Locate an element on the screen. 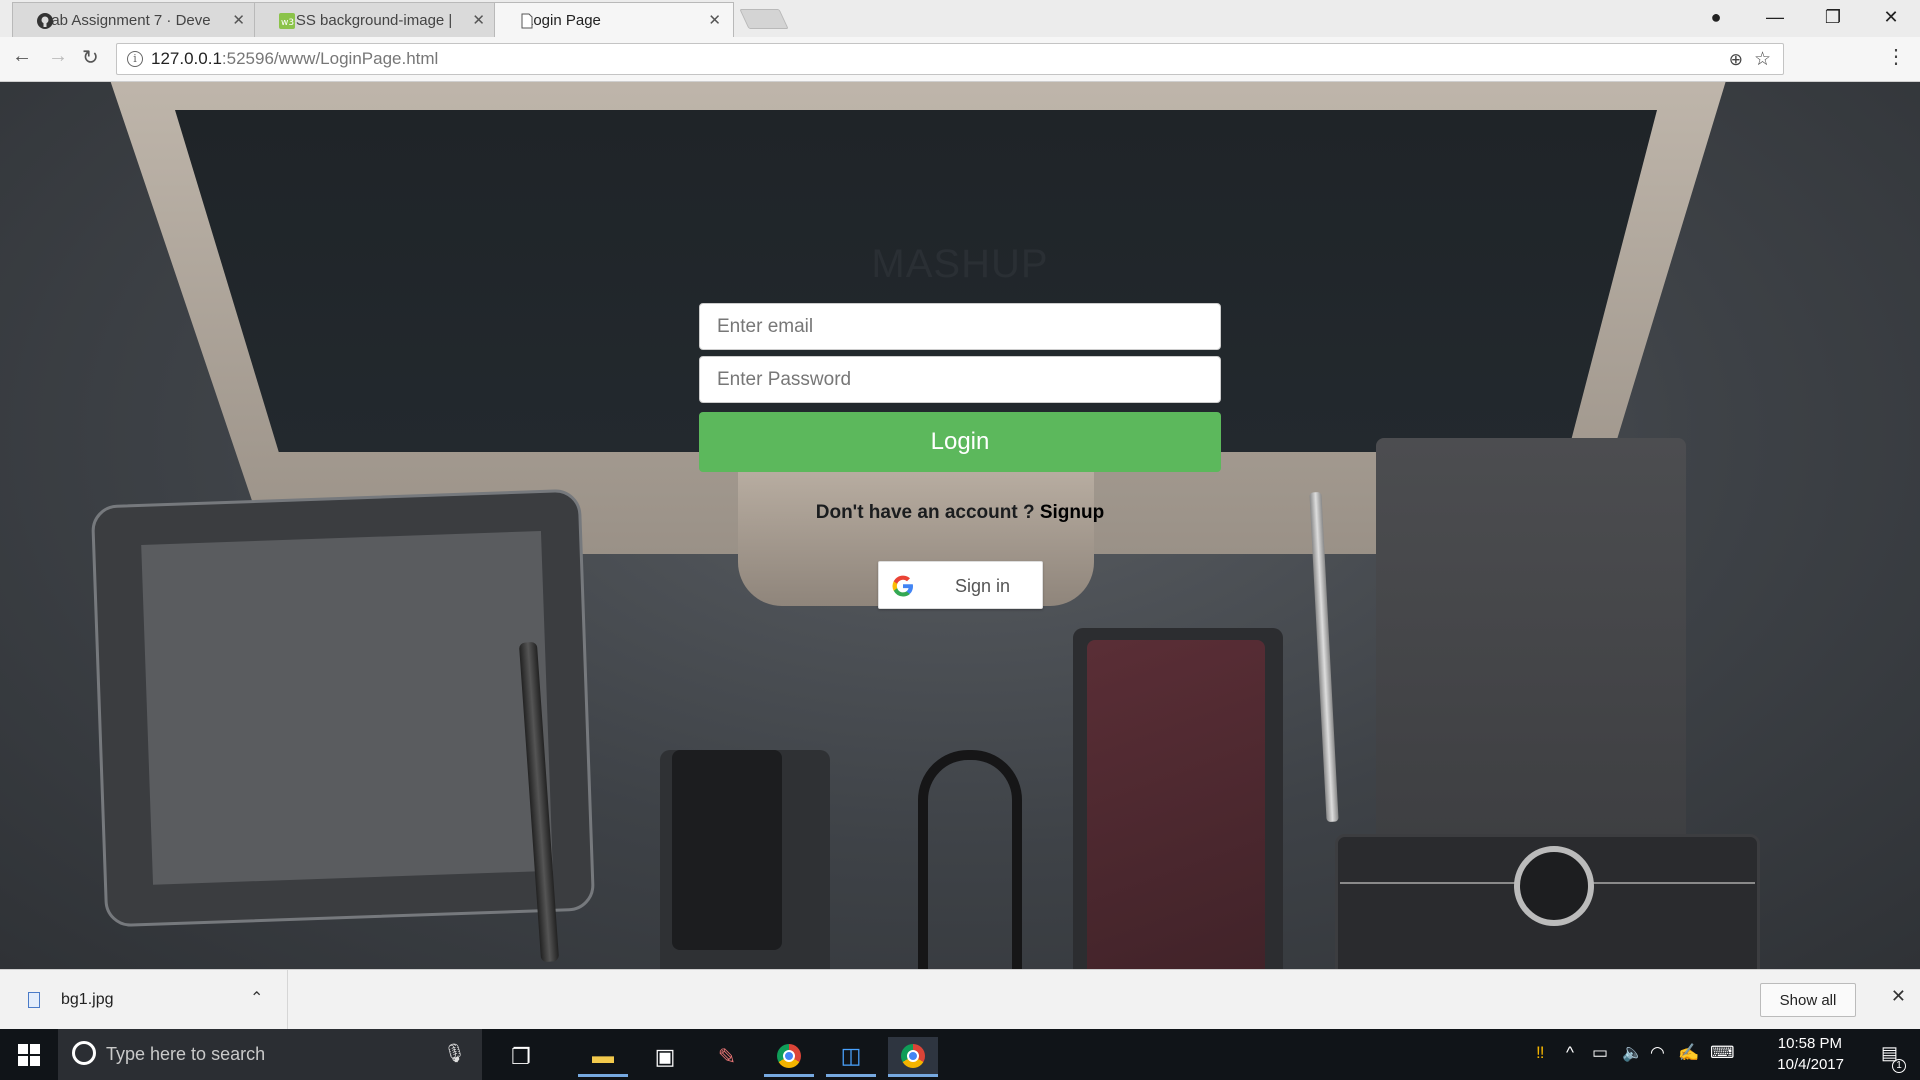 This screenshot has height=1080, width=1920. download-item: bg1.jpg ⌃ is located at coordinates (144, 1000).